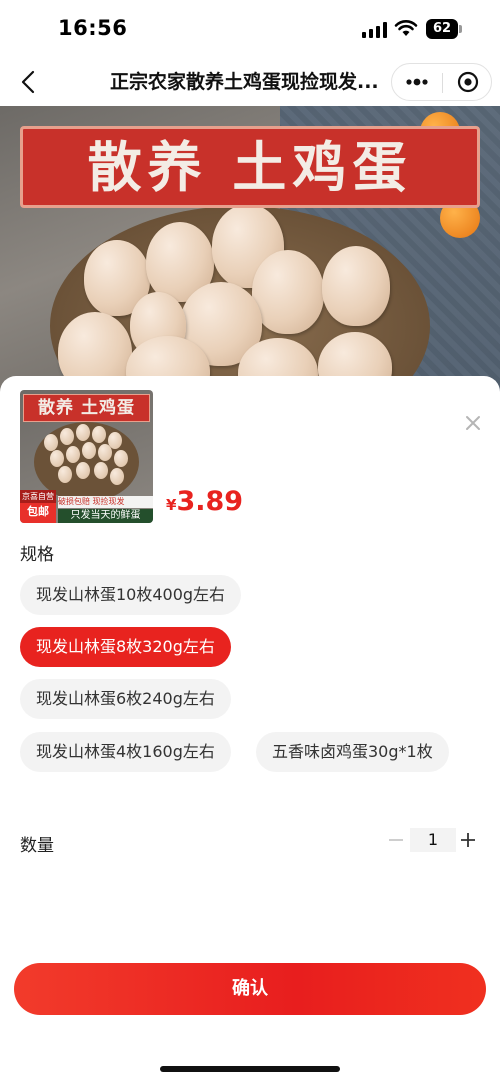  What do you see at coordinates (105, 502) in the screenshot?
I see `thumb-tags: 破损包赔 现捡现发` at bounding box center [105, 502].